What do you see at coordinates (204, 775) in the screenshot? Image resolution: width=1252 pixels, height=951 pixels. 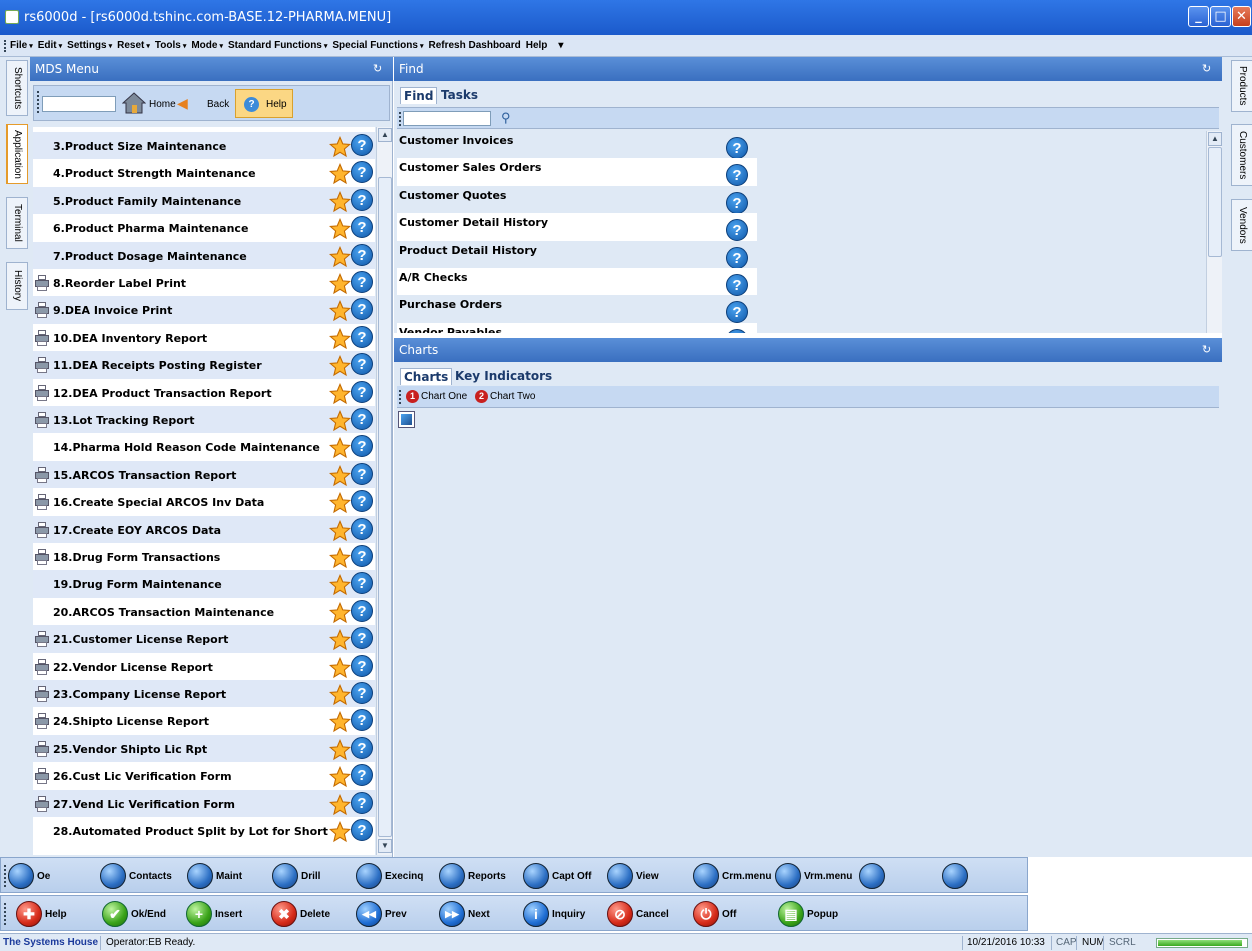 I see `menu-list-item: 26.Cust Lic Verification Form?` at bounding box center [204, 775].